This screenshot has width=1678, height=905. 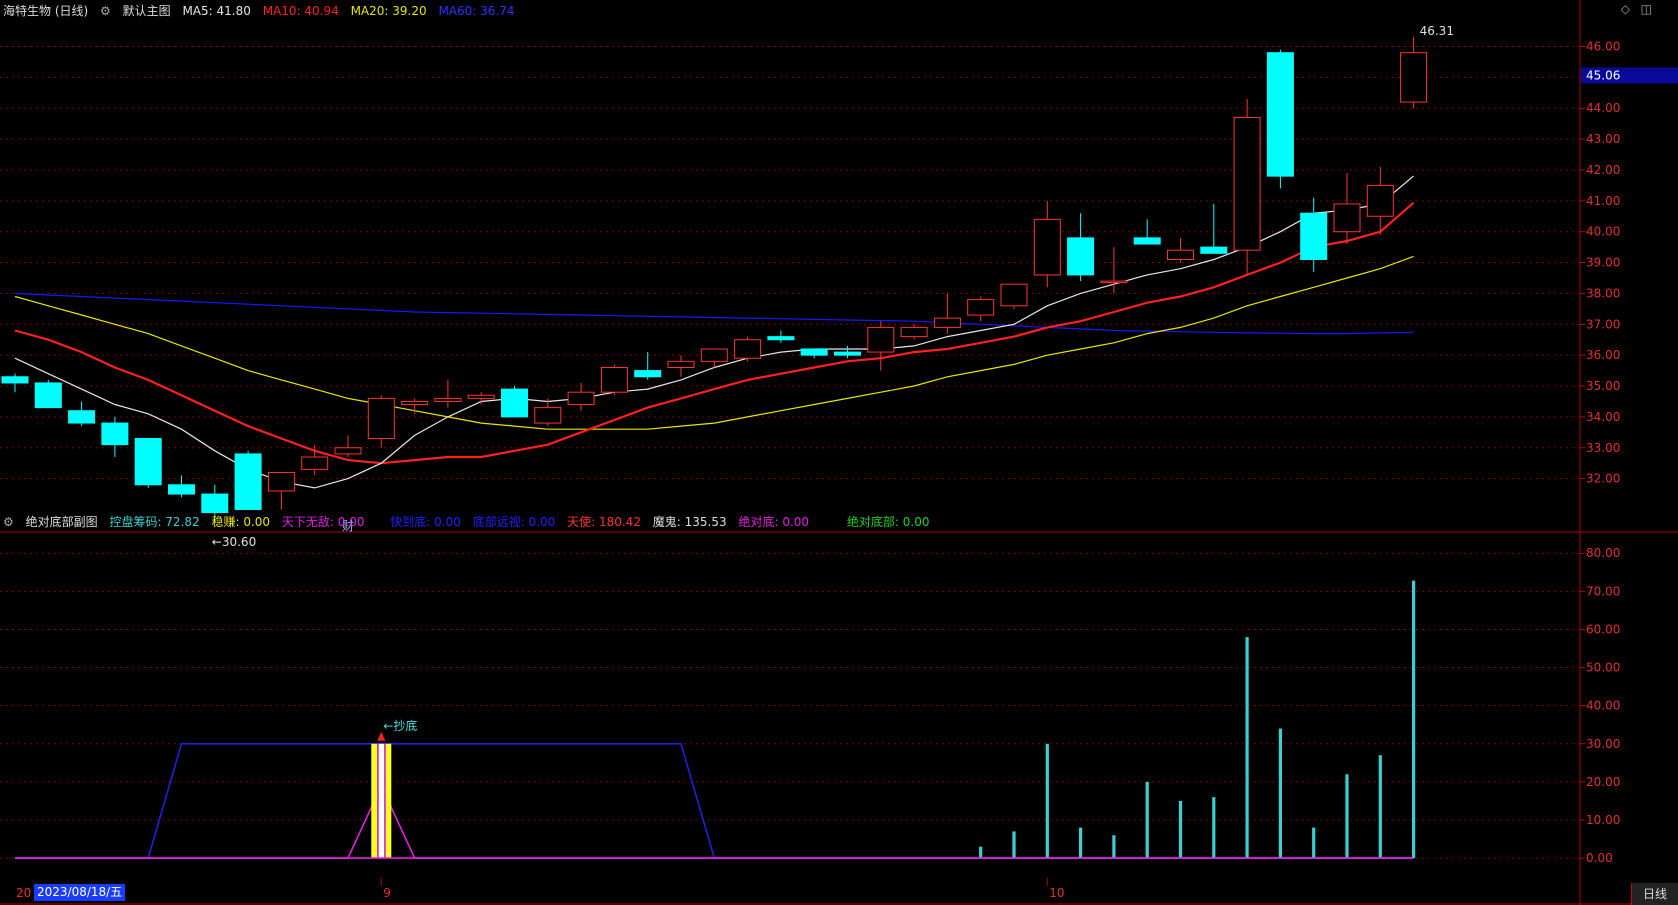 I want to click on settings-icon: ⚙, so click(x=105, y=11).